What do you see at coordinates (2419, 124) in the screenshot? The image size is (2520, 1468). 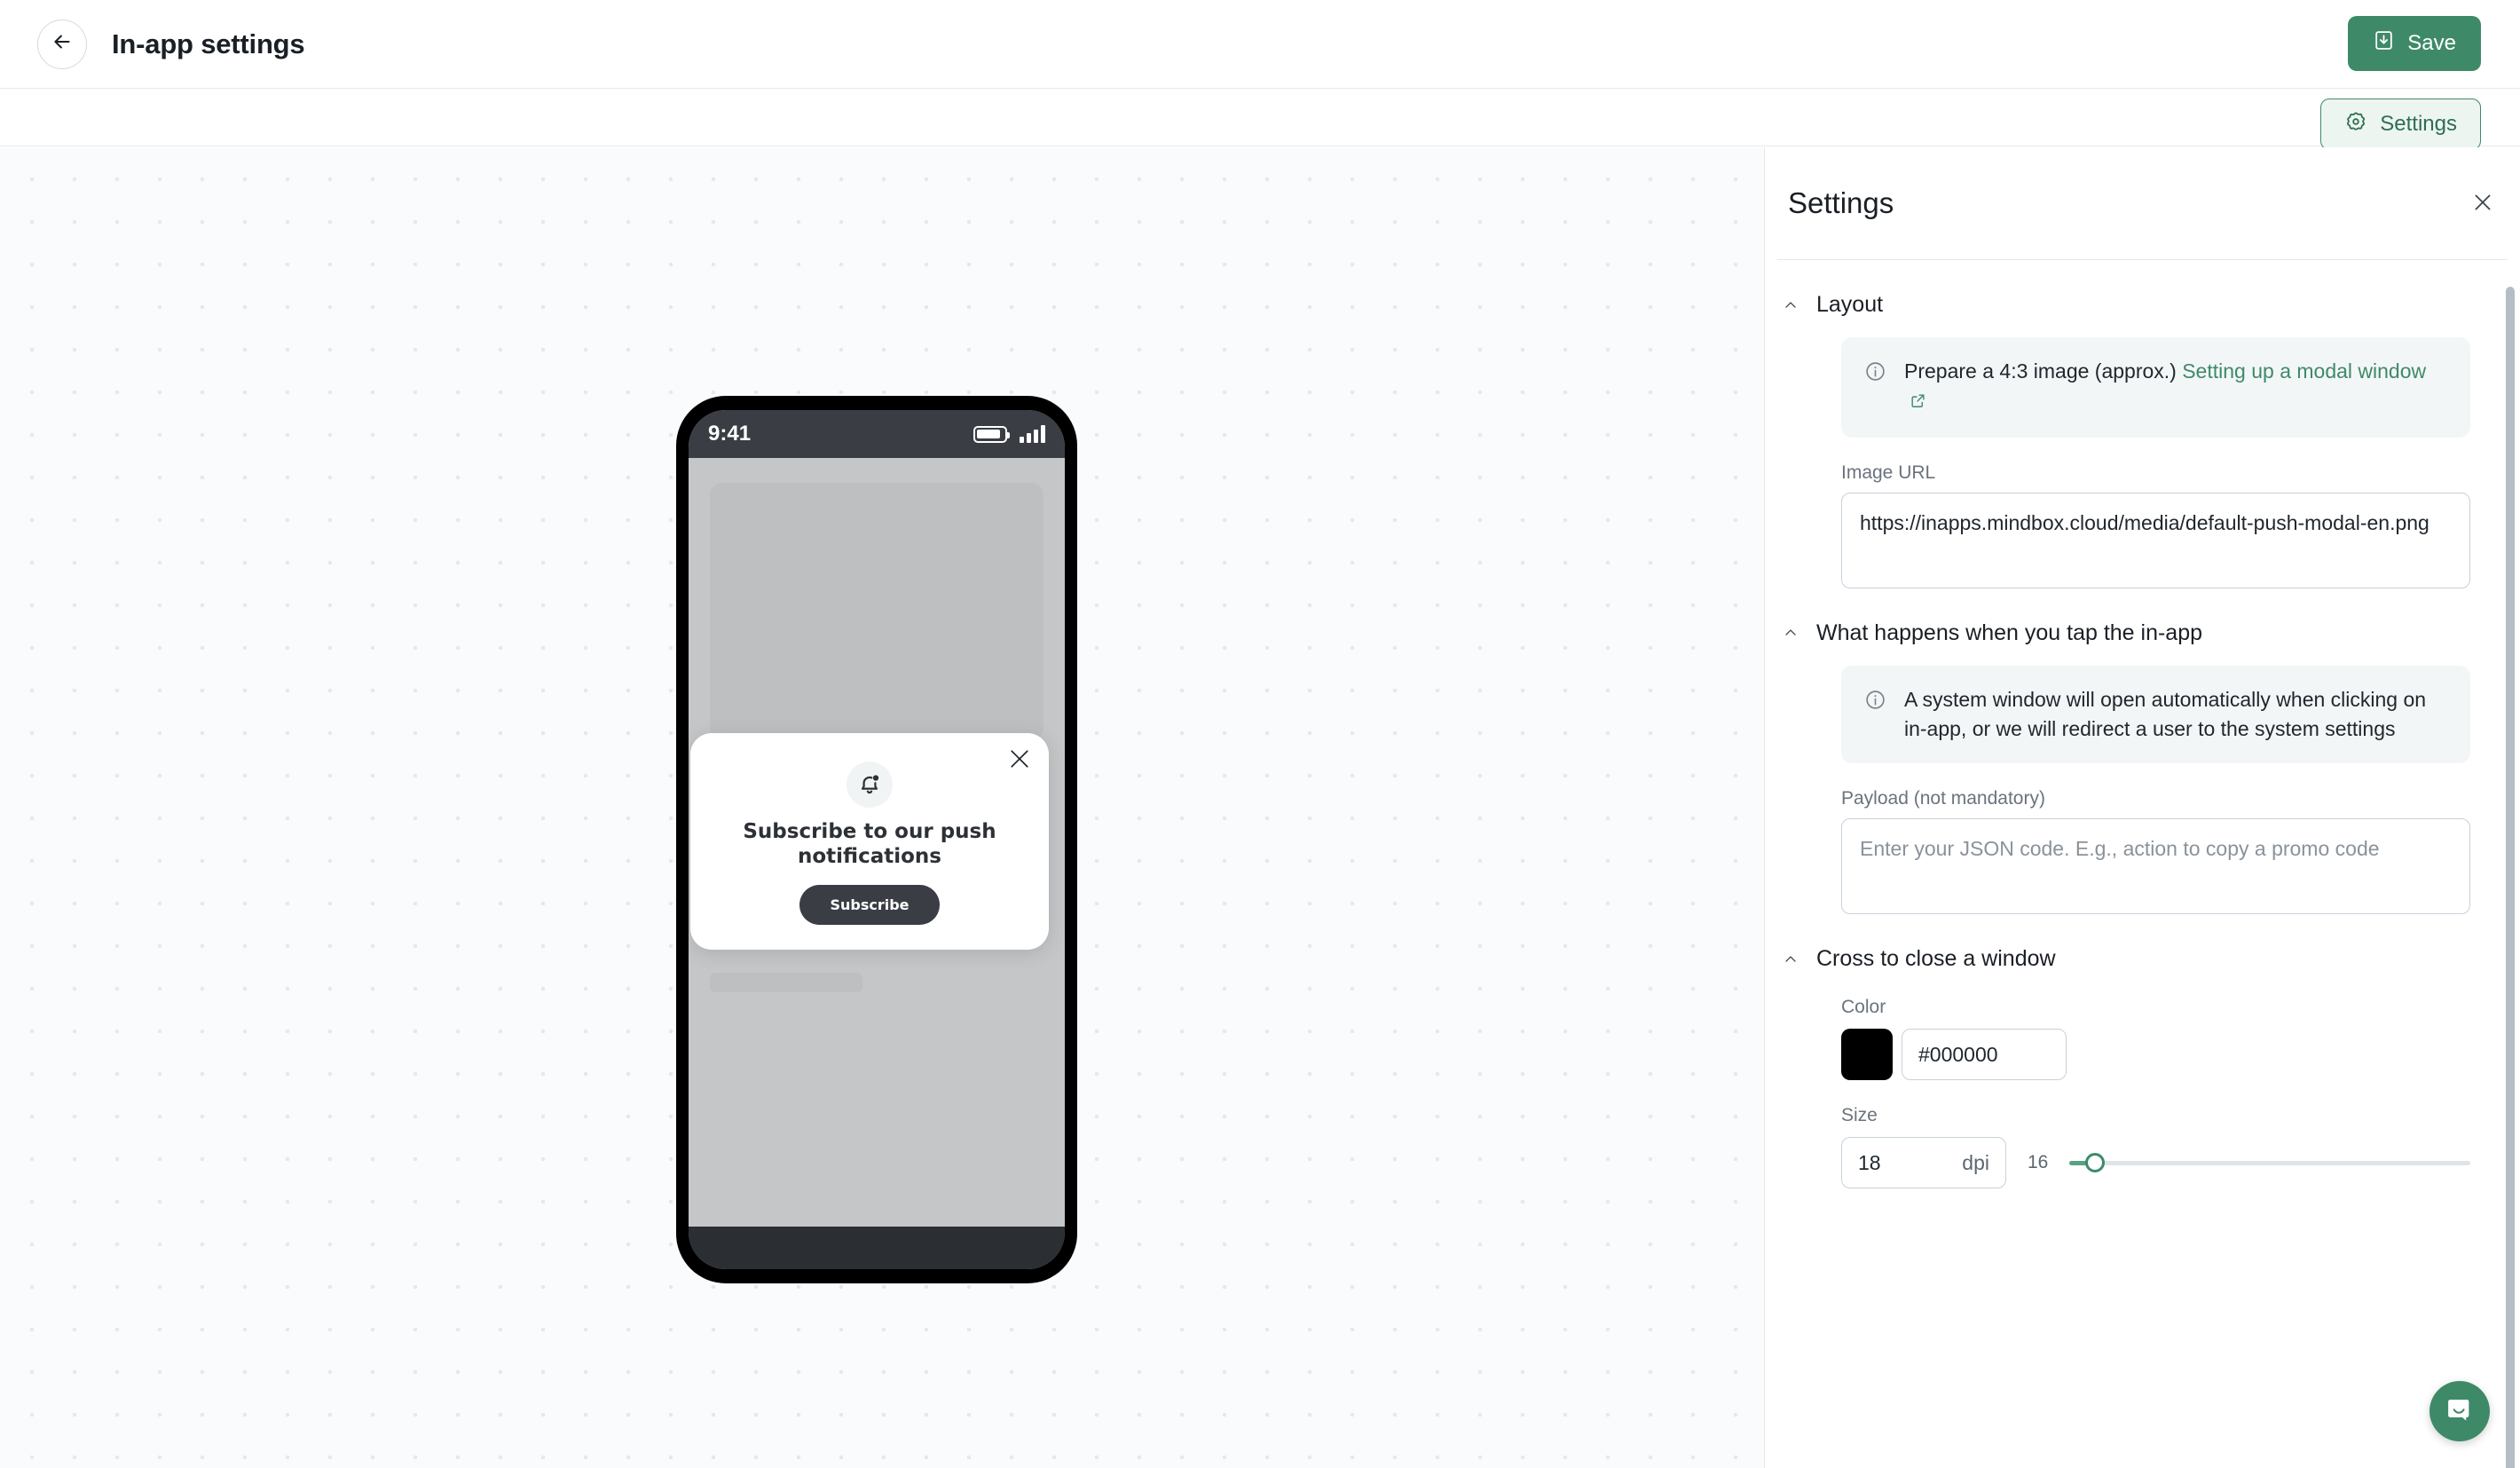 I see `settings-button-label: Settings` at bounding box center [2419, 124].